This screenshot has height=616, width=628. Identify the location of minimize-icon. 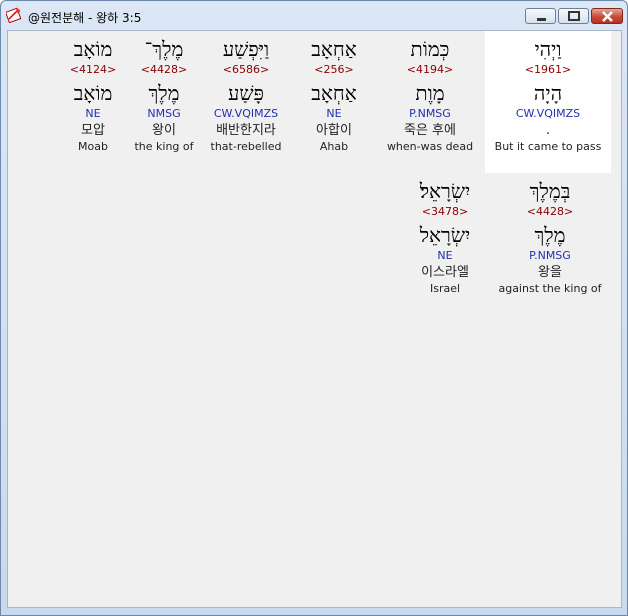
(541, 19).